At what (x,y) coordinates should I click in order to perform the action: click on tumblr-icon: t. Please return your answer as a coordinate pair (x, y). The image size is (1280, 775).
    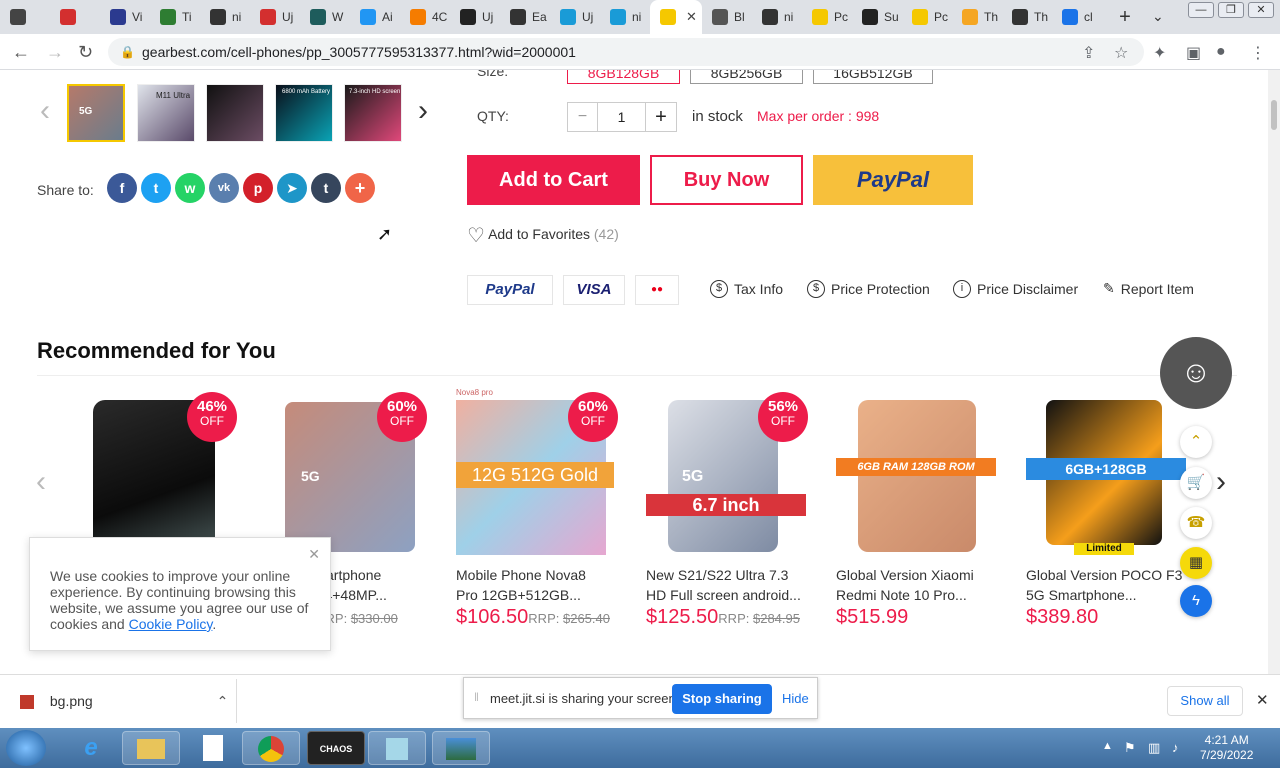
    Looking at the image, I should click on (326, 188).